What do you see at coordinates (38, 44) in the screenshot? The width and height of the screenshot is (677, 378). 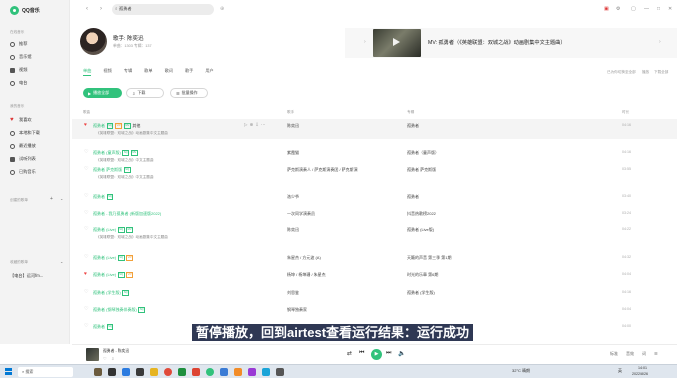 I see `sidebar-item-recommend: 推荐` at bounding box center [38, 44].